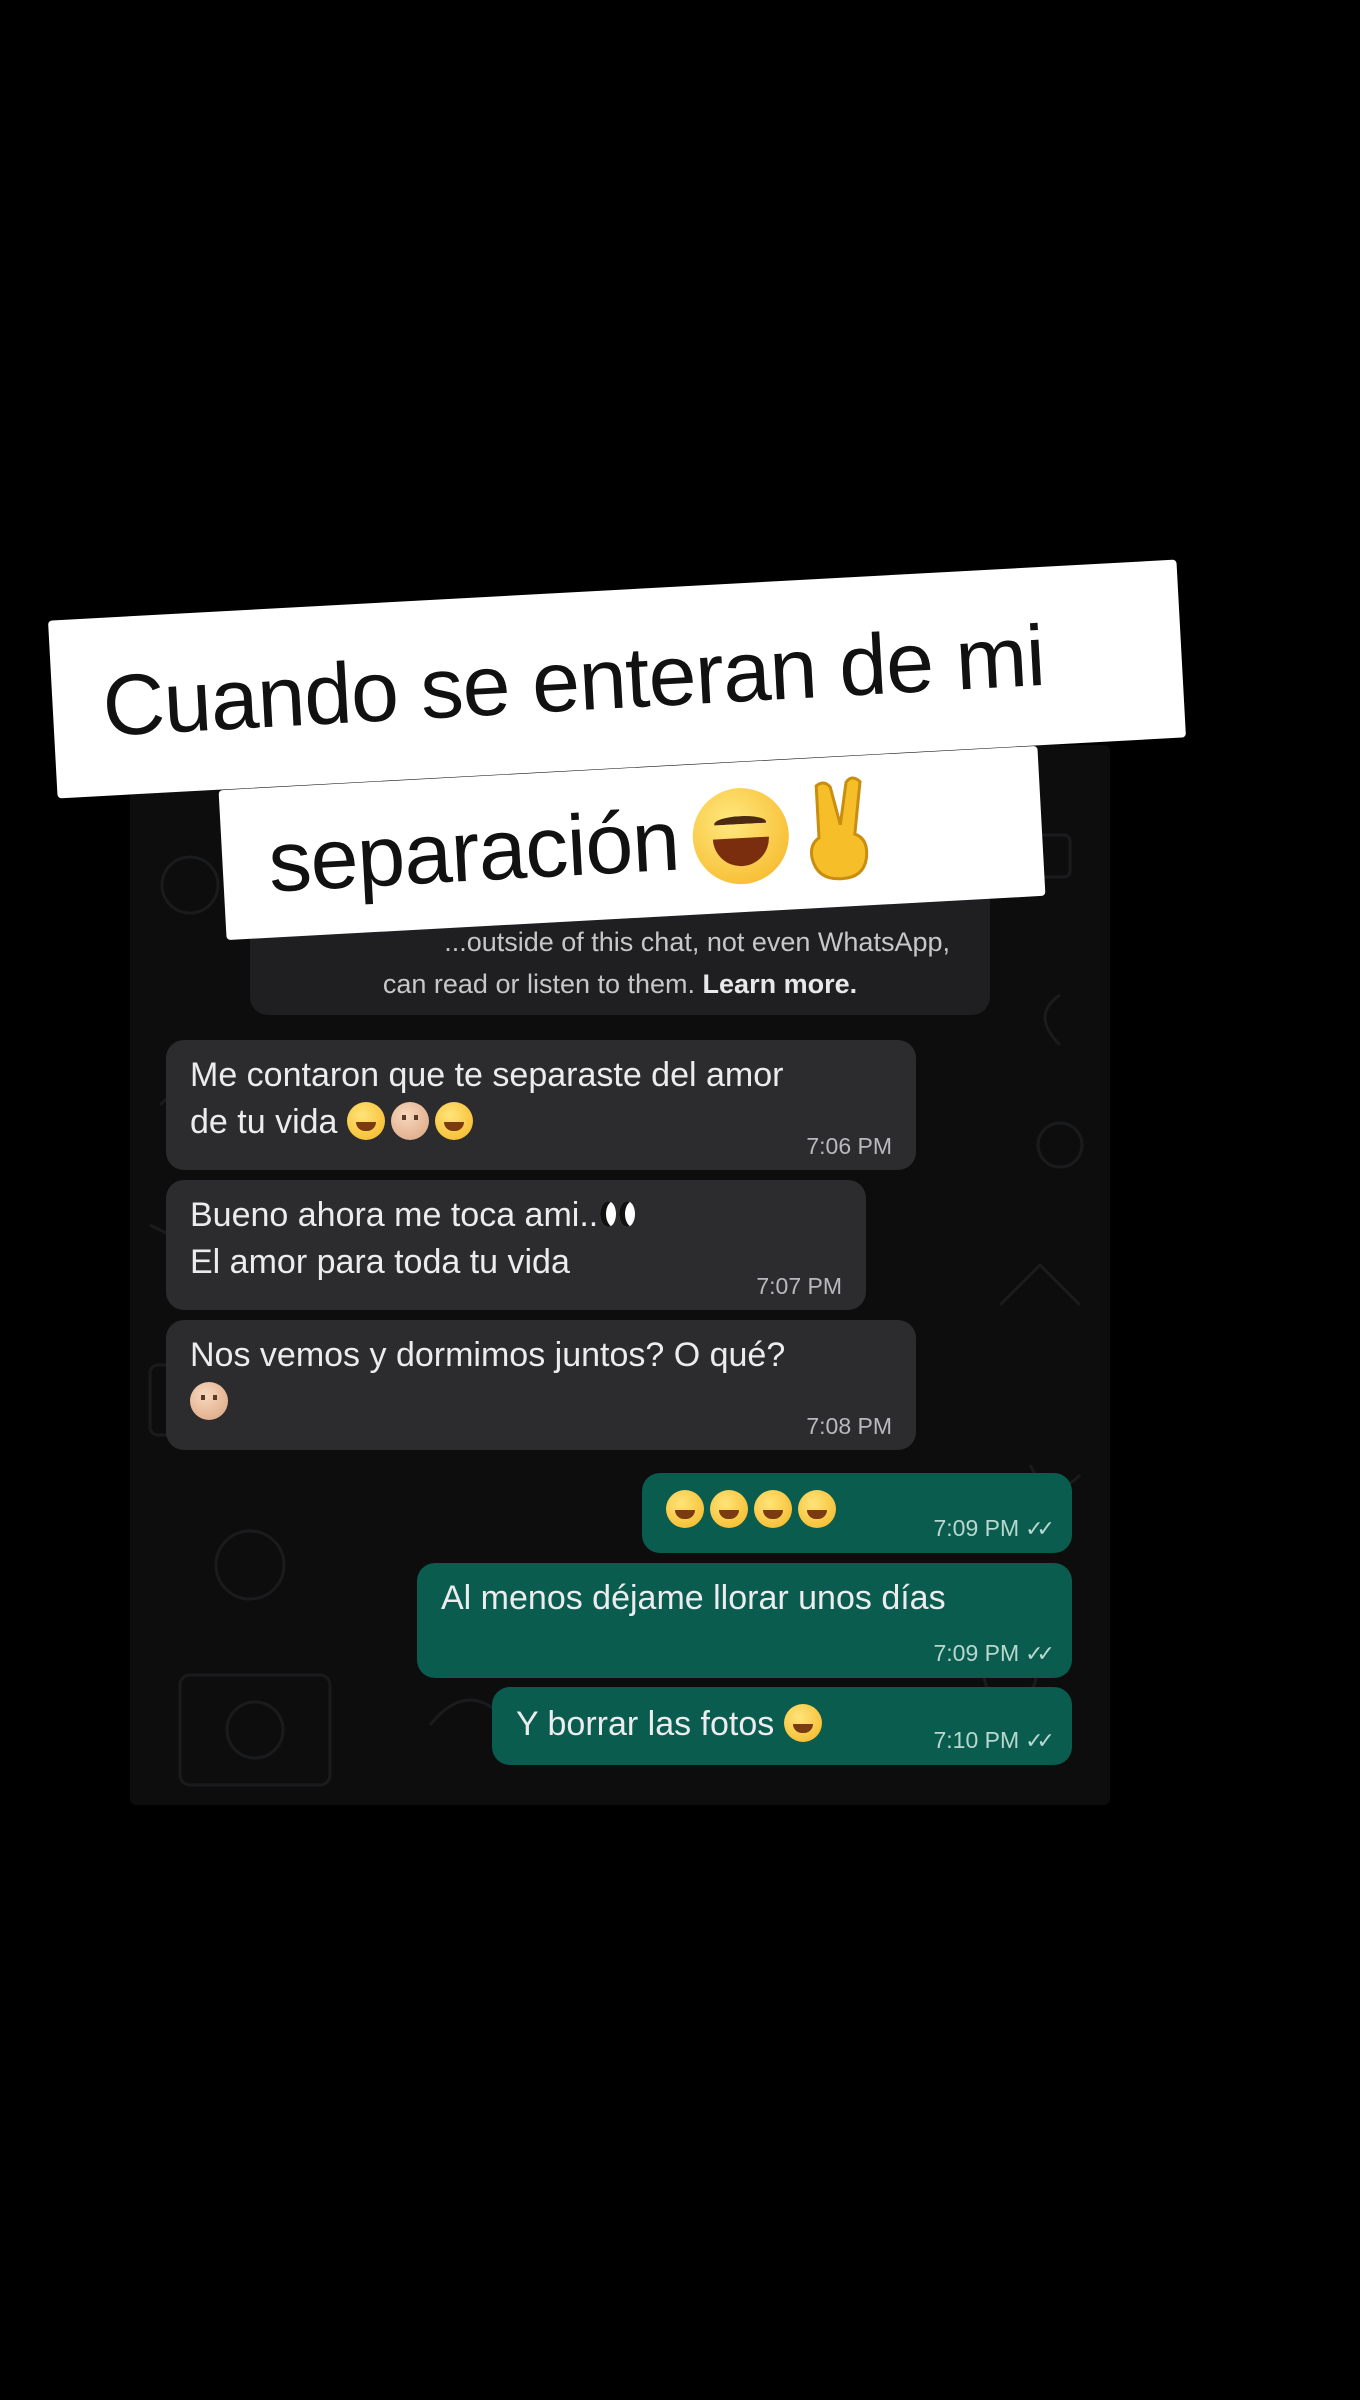  I want to click on eyes-icon, so click(618, 1214).